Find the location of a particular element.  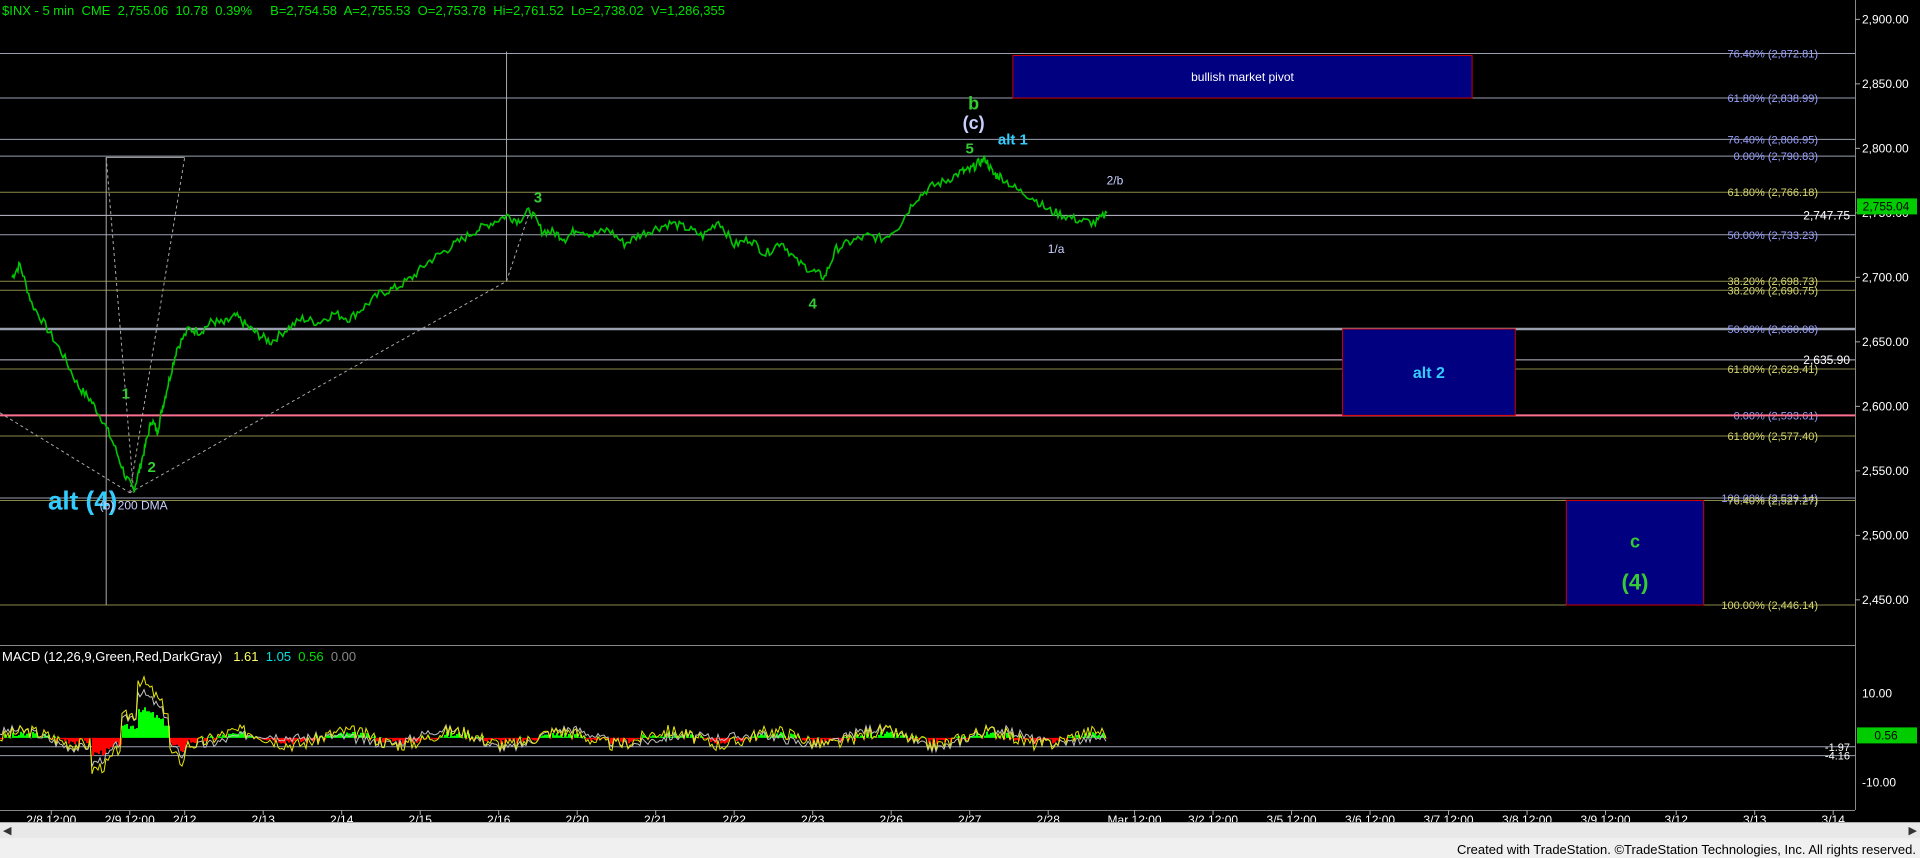

scroll-right-icon: ▶ is located at coordinates (1913, 830).